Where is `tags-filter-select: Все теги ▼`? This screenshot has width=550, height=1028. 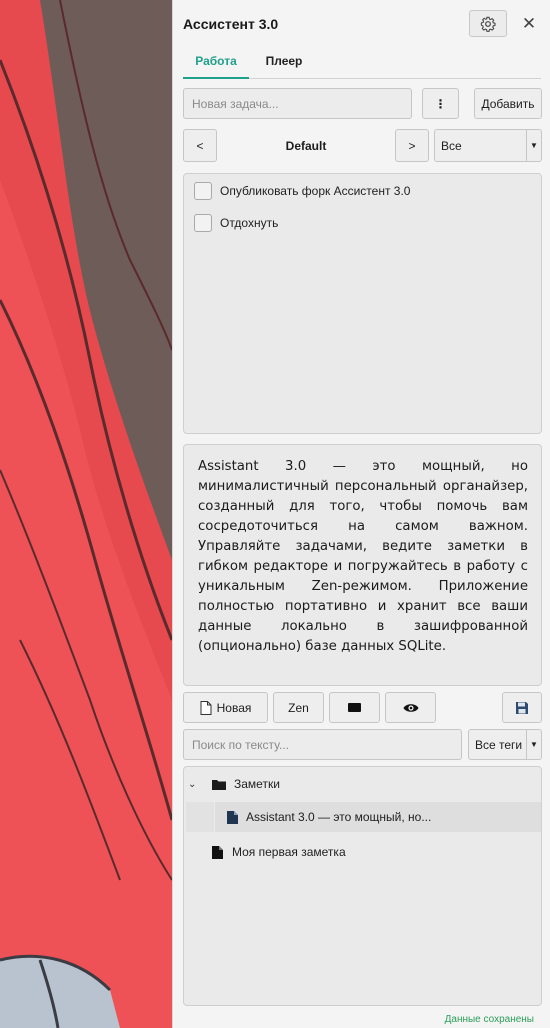 tags-filter-select: Все теги ▼ is located at coordinates (505, 744).